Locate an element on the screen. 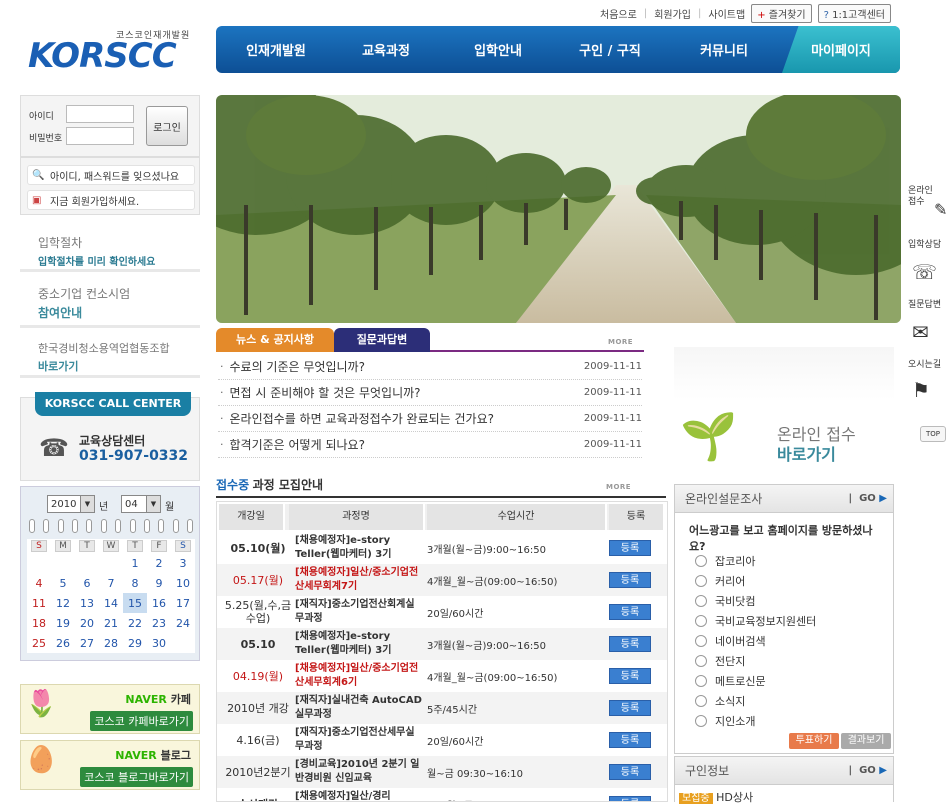 The width and height of the screenshot is (951, 805). nav-item-center: 인재개발원 is located at coordinates (276, 49).